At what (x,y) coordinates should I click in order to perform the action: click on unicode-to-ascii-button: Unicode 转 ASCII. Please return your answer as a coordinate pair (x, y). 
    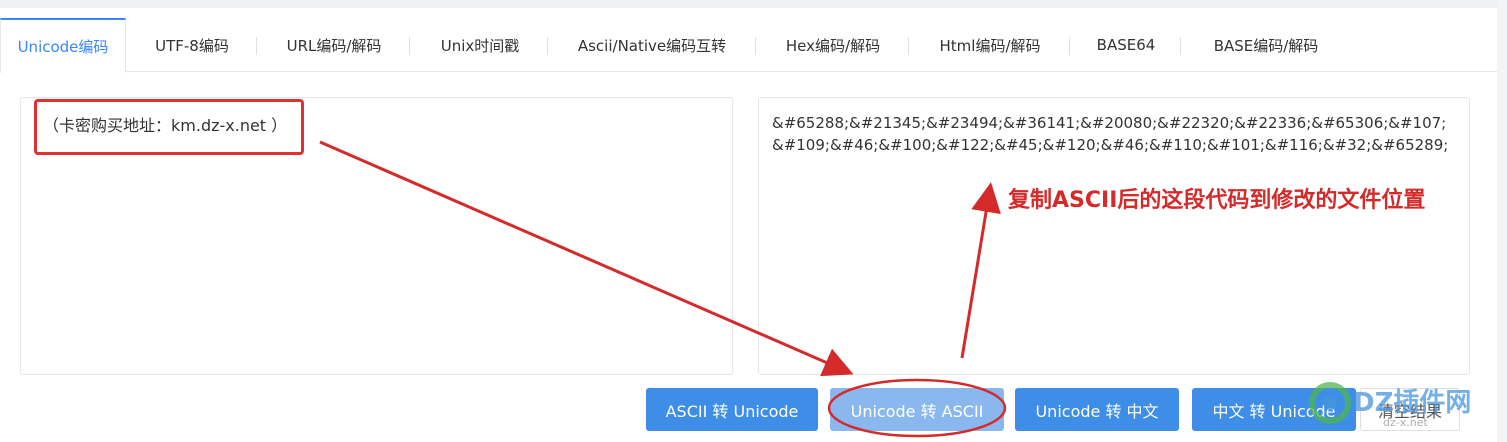
    Looking at the image, I should click on (917, 409).